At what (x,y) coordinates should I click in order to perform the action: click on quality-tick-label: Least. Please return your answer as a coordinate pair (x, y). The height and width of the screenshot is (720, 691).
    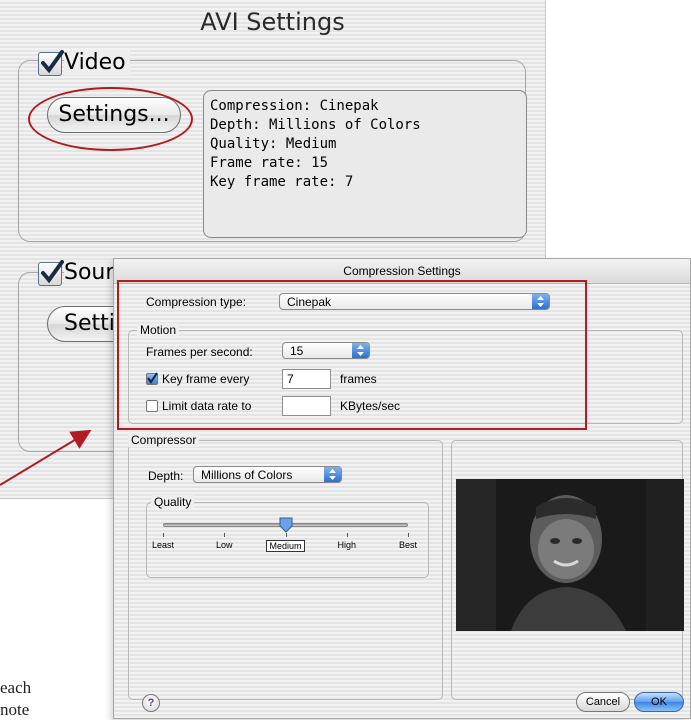
    Looking at the image, I should click on (163, 545).